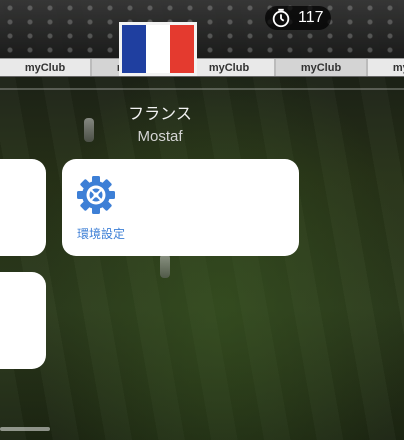 Image resolution: width=404 pixels, height=440 pixels. I want to click on flag-stripe-red, so click(182, 49).